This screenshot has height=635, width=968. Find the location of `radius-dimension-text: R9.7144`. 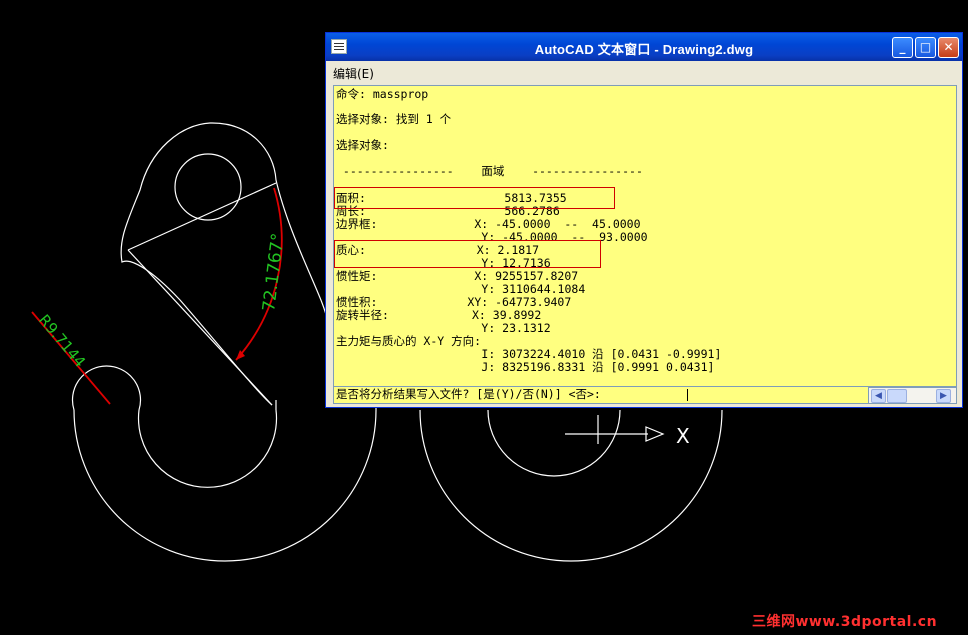

radius-dimension-text: R9.7144 is located at coordinates (62, 341).